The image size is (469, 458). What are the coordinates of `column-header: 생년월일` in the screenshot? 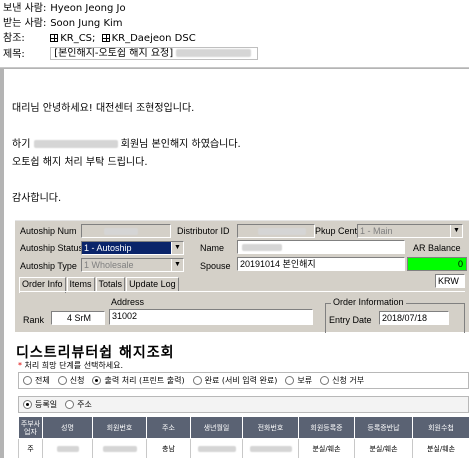 It's located at (216, 427).